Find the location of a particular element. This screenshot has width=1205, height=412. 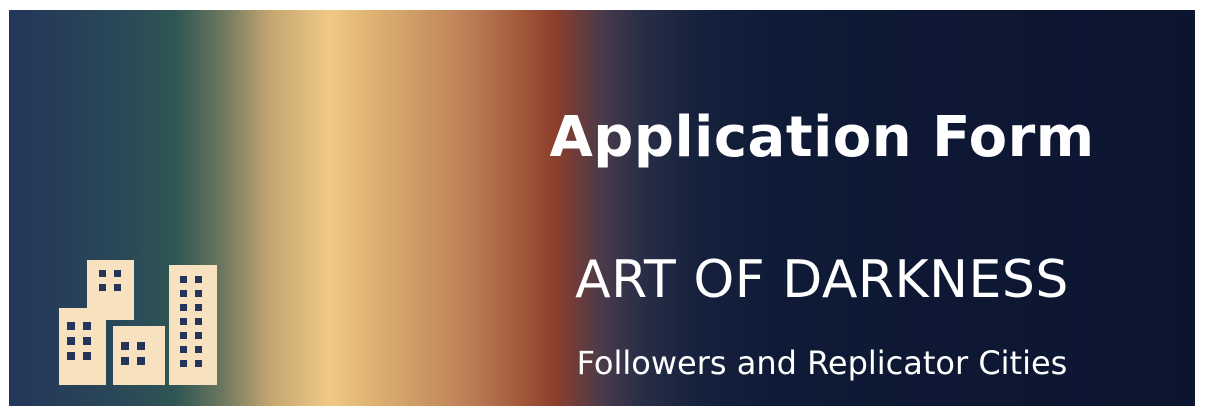

page-tagline: Followers and Replicator Cities is located at coordinates (822, 363).